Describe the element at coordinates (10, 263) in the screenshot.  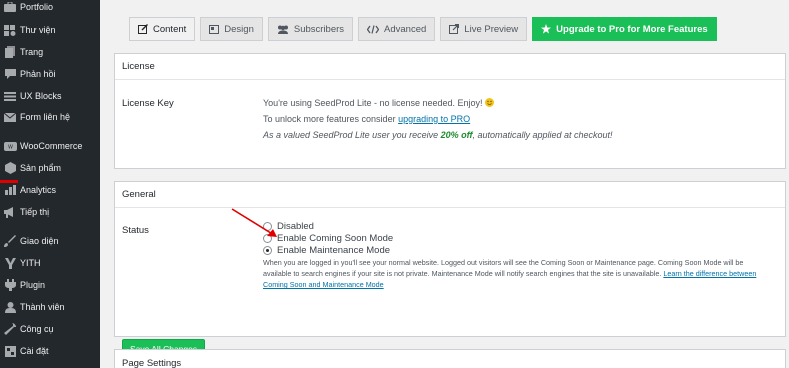
I see `yith-icon` at that location.